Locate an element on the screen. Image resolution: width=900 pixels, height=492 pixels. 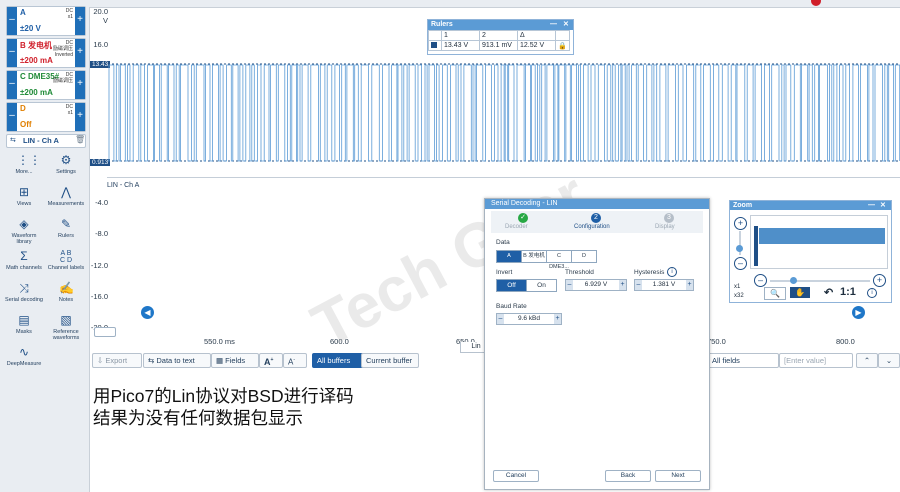
vertical-zoom-thumb is located at coordinates (739, 248).